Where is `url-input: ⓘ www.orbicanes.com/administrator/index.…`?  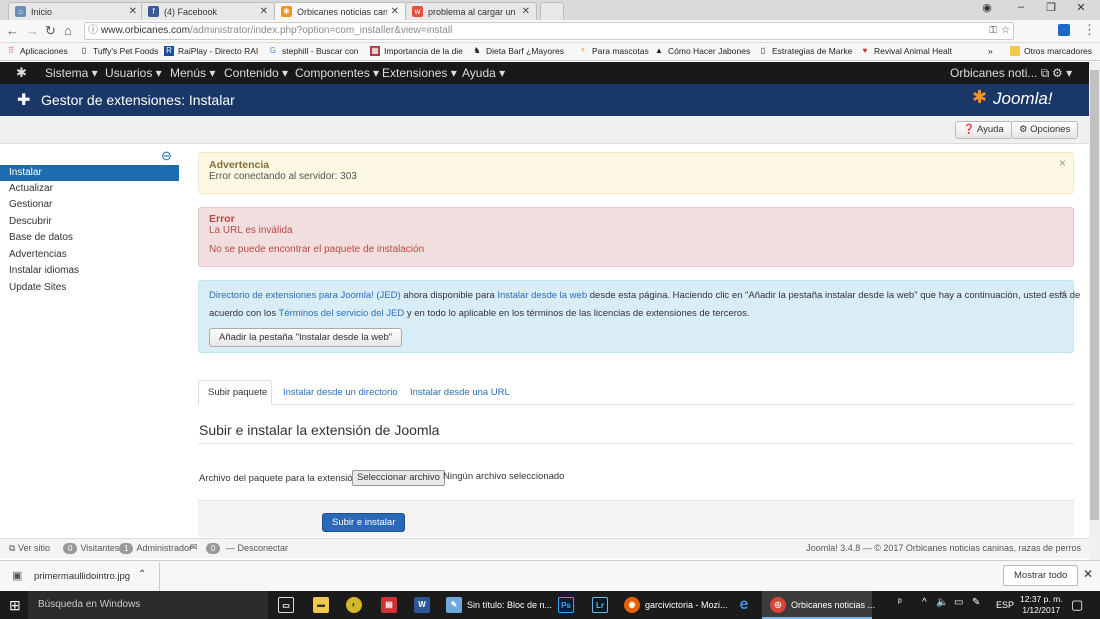 url-input: ⓘ www.orbicanes.com/administrator/index.… is located at coordinates (549, 31).